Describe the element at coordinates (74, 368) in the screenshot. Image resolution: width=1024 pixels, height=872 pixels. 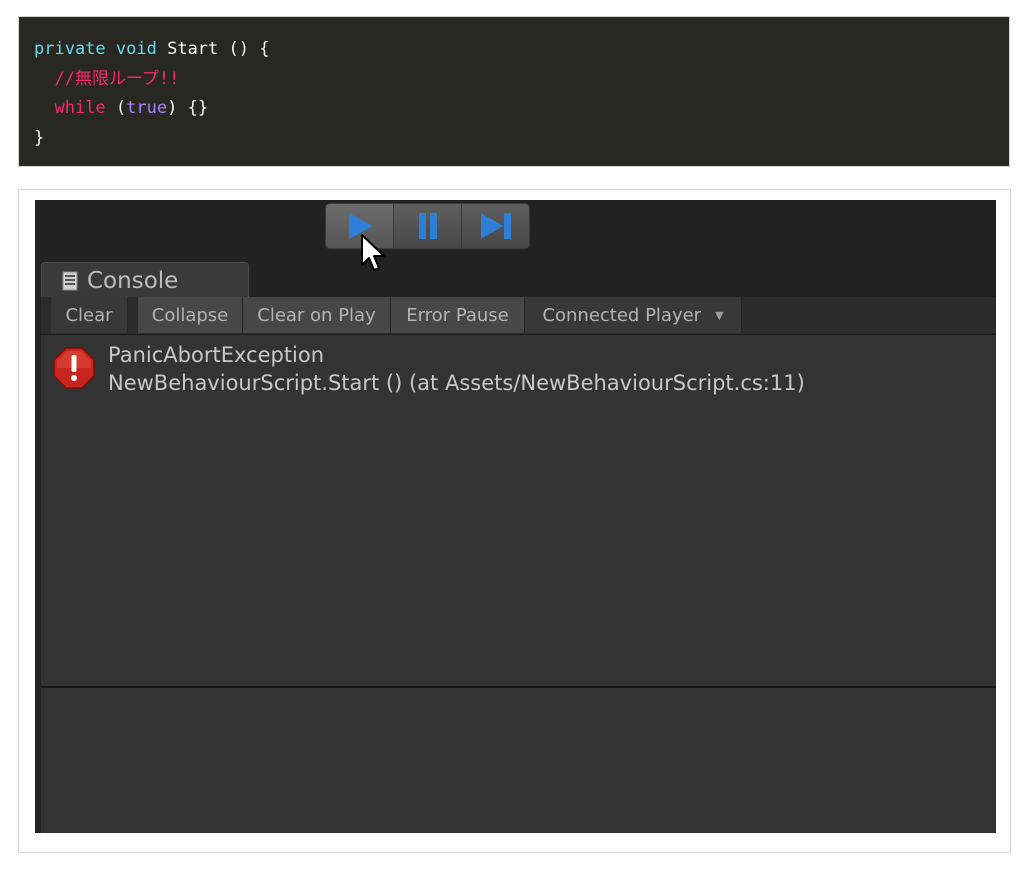
I see `error-icon` at that location.